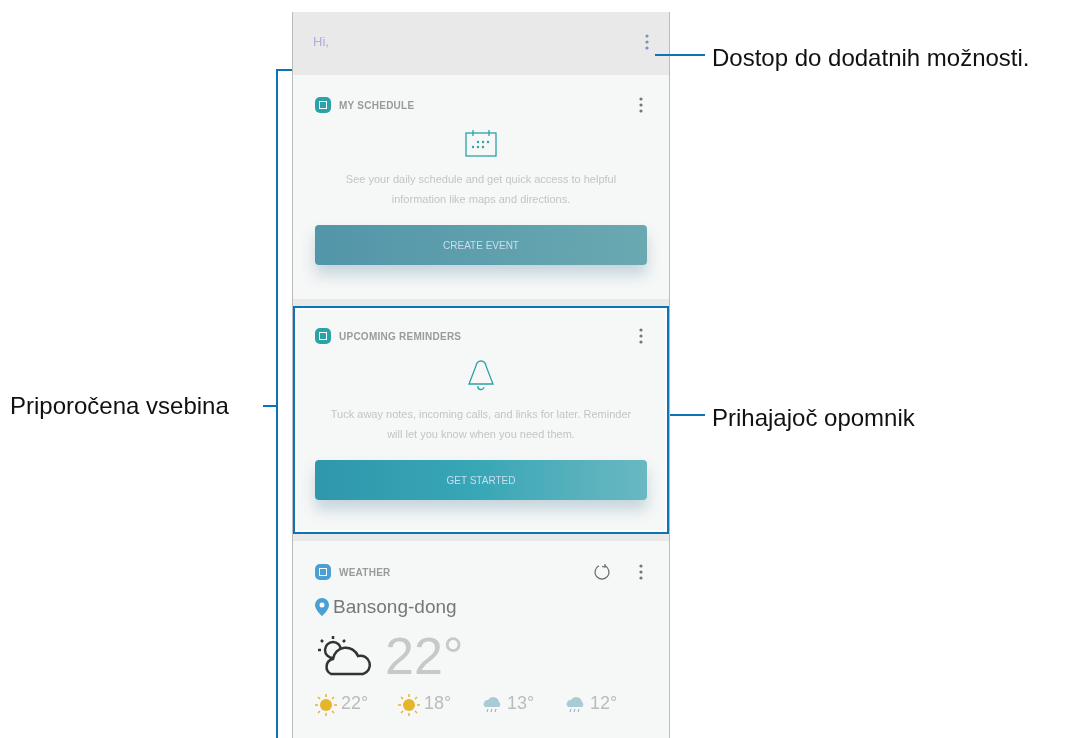 Image resolution: width=1083 pixels, height=738 pixels. I want to click on create-event-button: CREATE EVENT, so click(481, 245).